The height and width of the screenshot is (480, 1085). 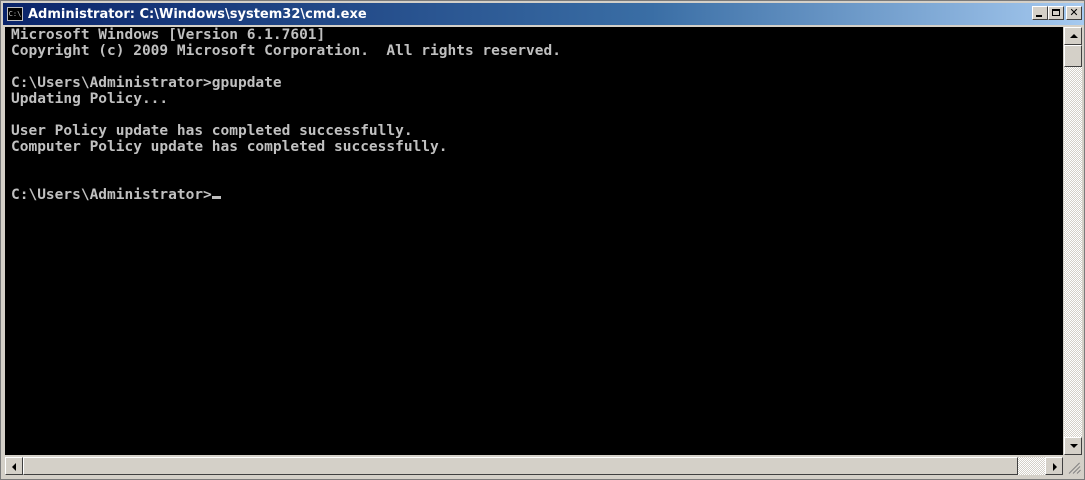 I want to click on right-arrow-icon, so click(x=1055, y=467).